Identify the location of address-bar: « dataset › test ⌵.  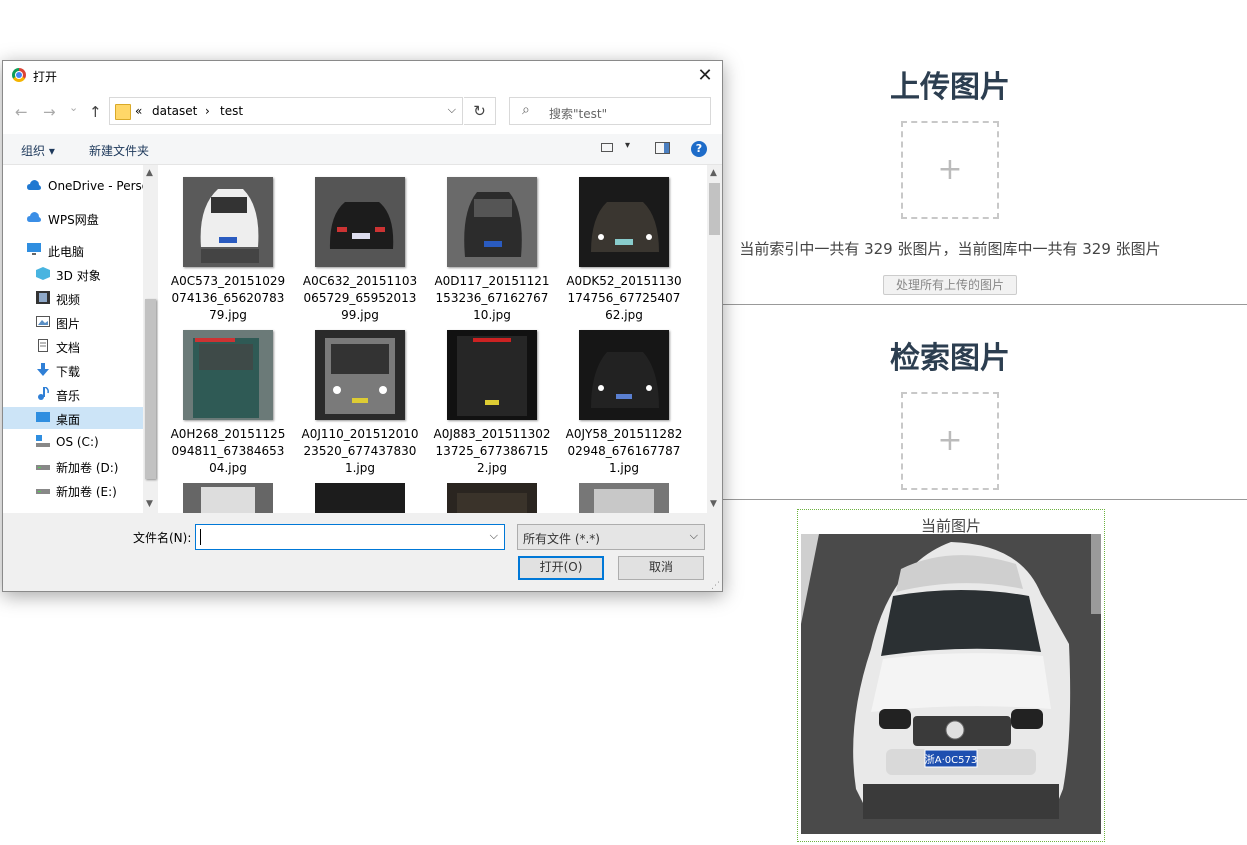
(286, 111).